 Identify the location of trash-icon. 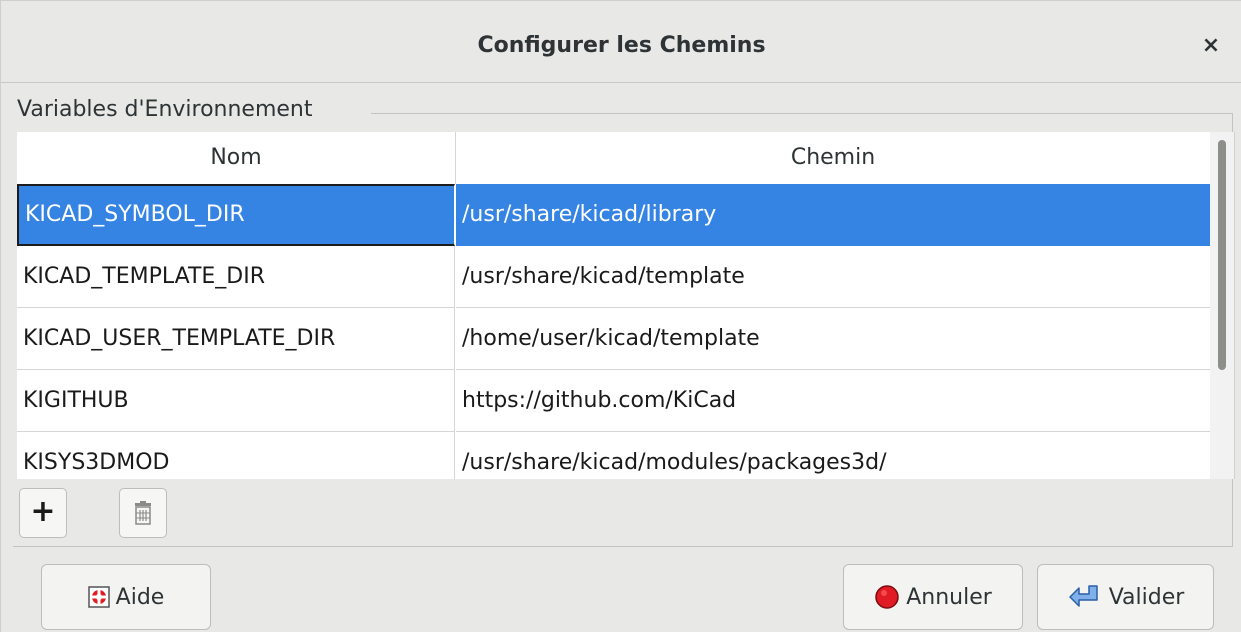
(143, 513).